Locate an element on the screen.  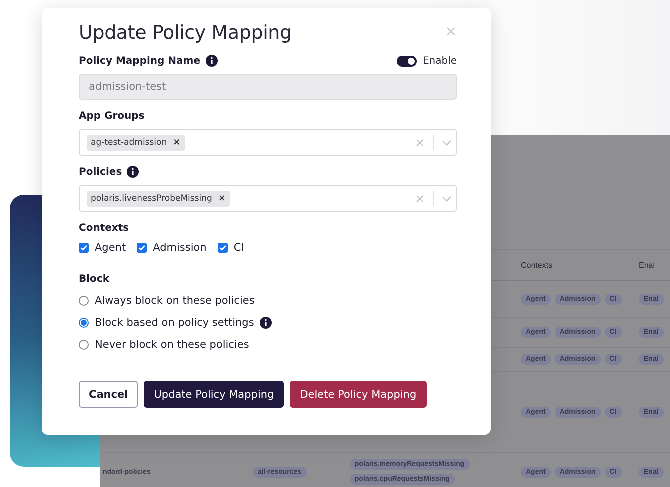
column-header: Enal is located at coordinates (647, 265).